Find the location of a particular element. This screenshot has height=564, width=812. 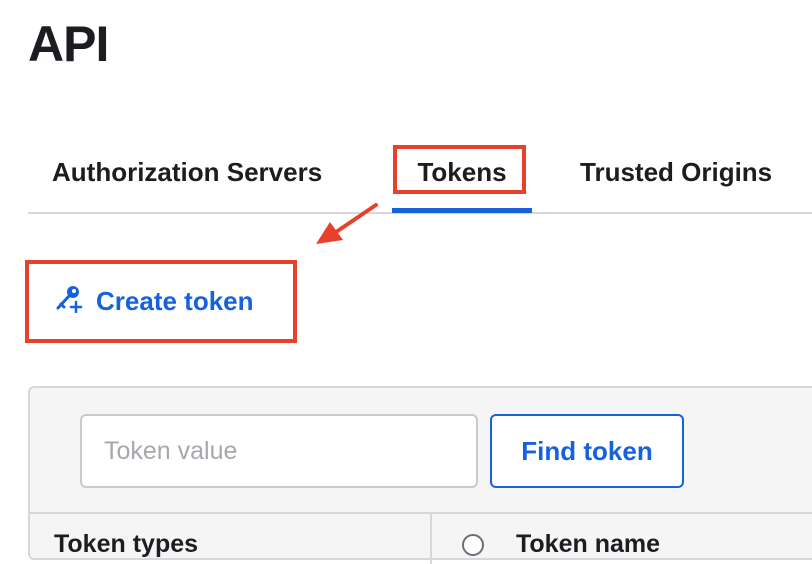

tab-trusted-origins: Trusted Origins is located at coordinates (676, 172).